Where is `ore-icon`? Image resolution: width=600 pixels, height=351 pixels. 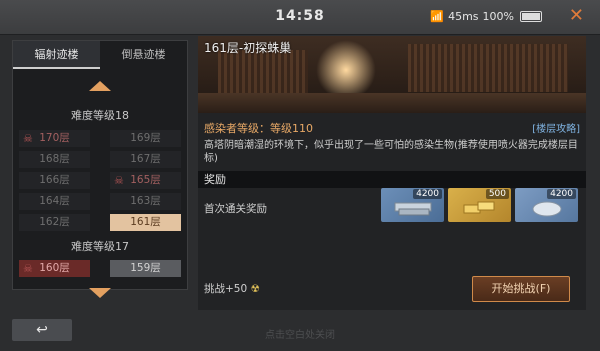 ore-icon is located at coordinates (546, 209).